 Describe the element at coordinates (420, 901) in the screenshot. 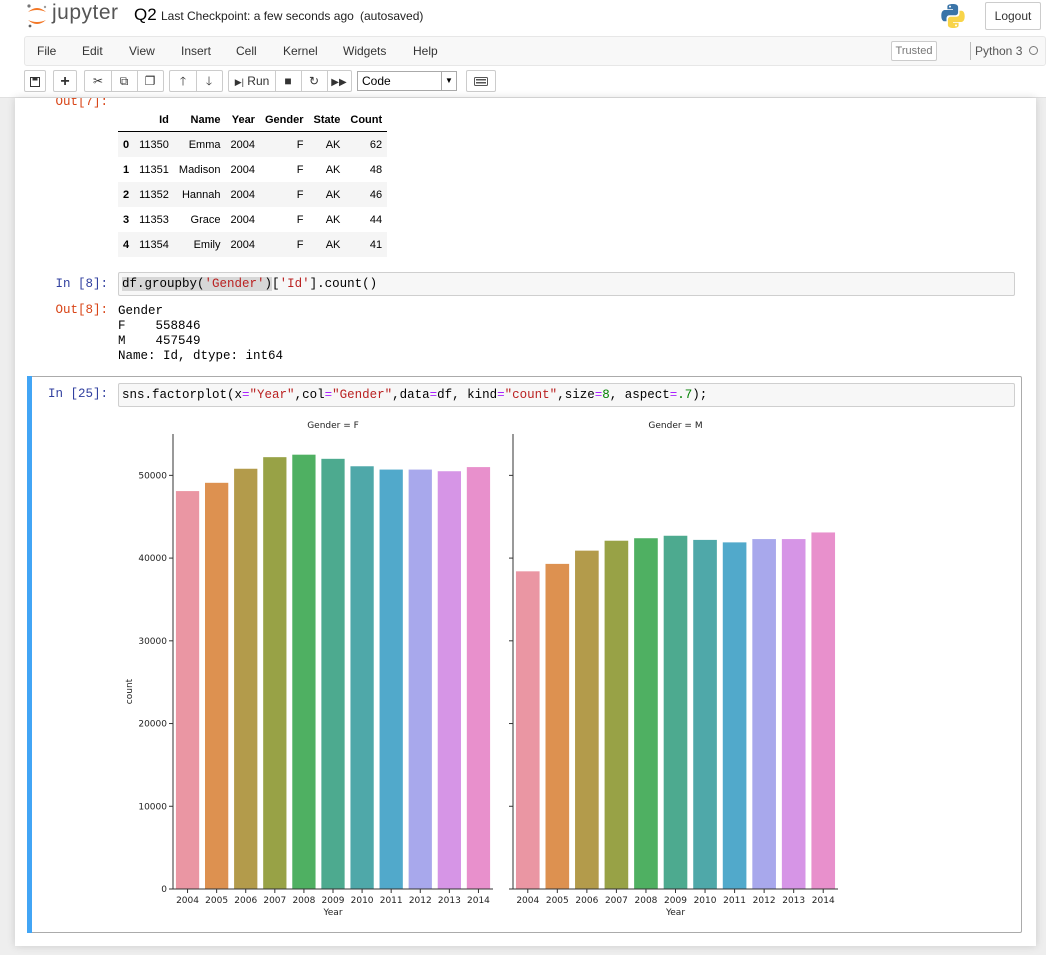

I see `x-tick-label: 2012` at that location.